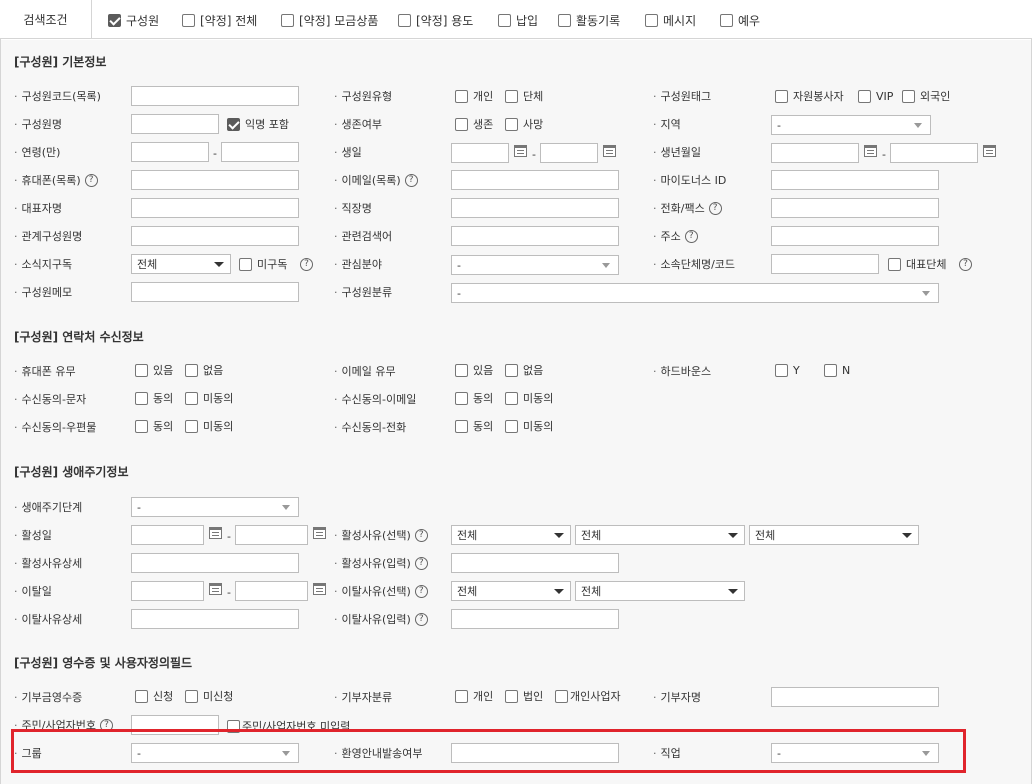 The width and height of the screenshot is (1035, 784). Describe the element at coordinates (215, 292) in the screenshot. I see `memo-input` at that location.